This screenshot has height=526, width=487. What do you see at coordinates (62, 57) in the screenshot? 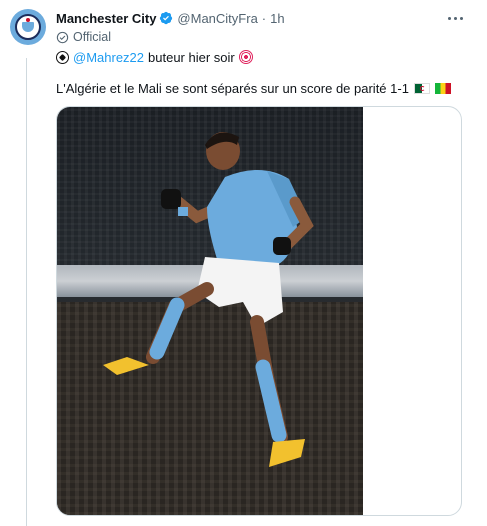
I see `soccer-ball-icon` at bounding box center [62, 57].